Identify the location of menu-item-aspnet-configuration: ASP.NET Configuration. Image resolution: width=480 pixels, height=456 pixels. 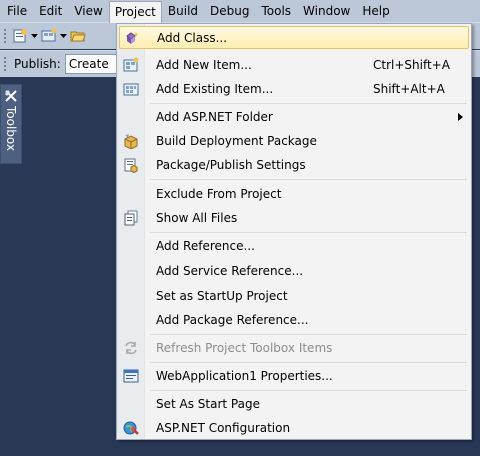
(294, 427).